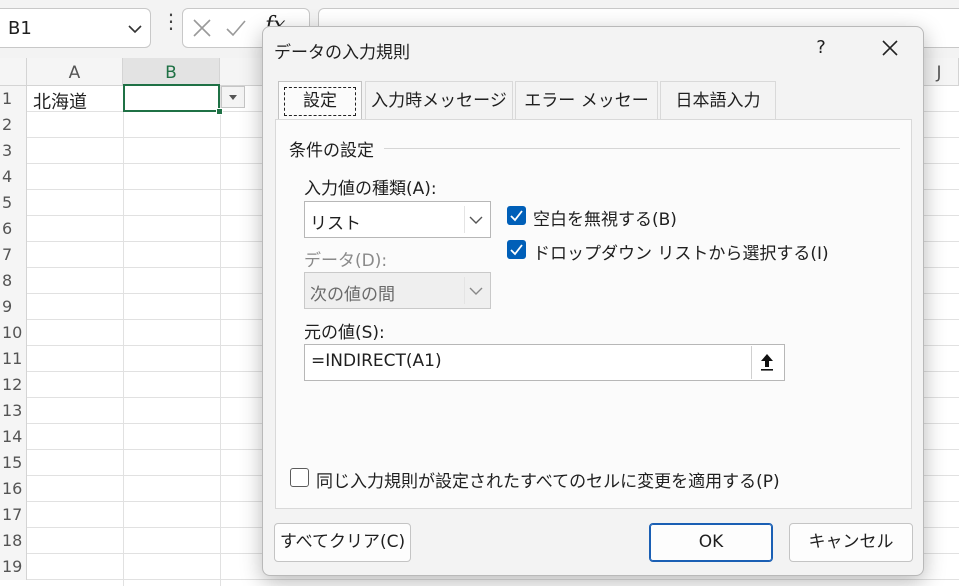 Image resolution: width=959 pixels, height=586 pixels. I want to click on row-header: 15, so click(13, 463).